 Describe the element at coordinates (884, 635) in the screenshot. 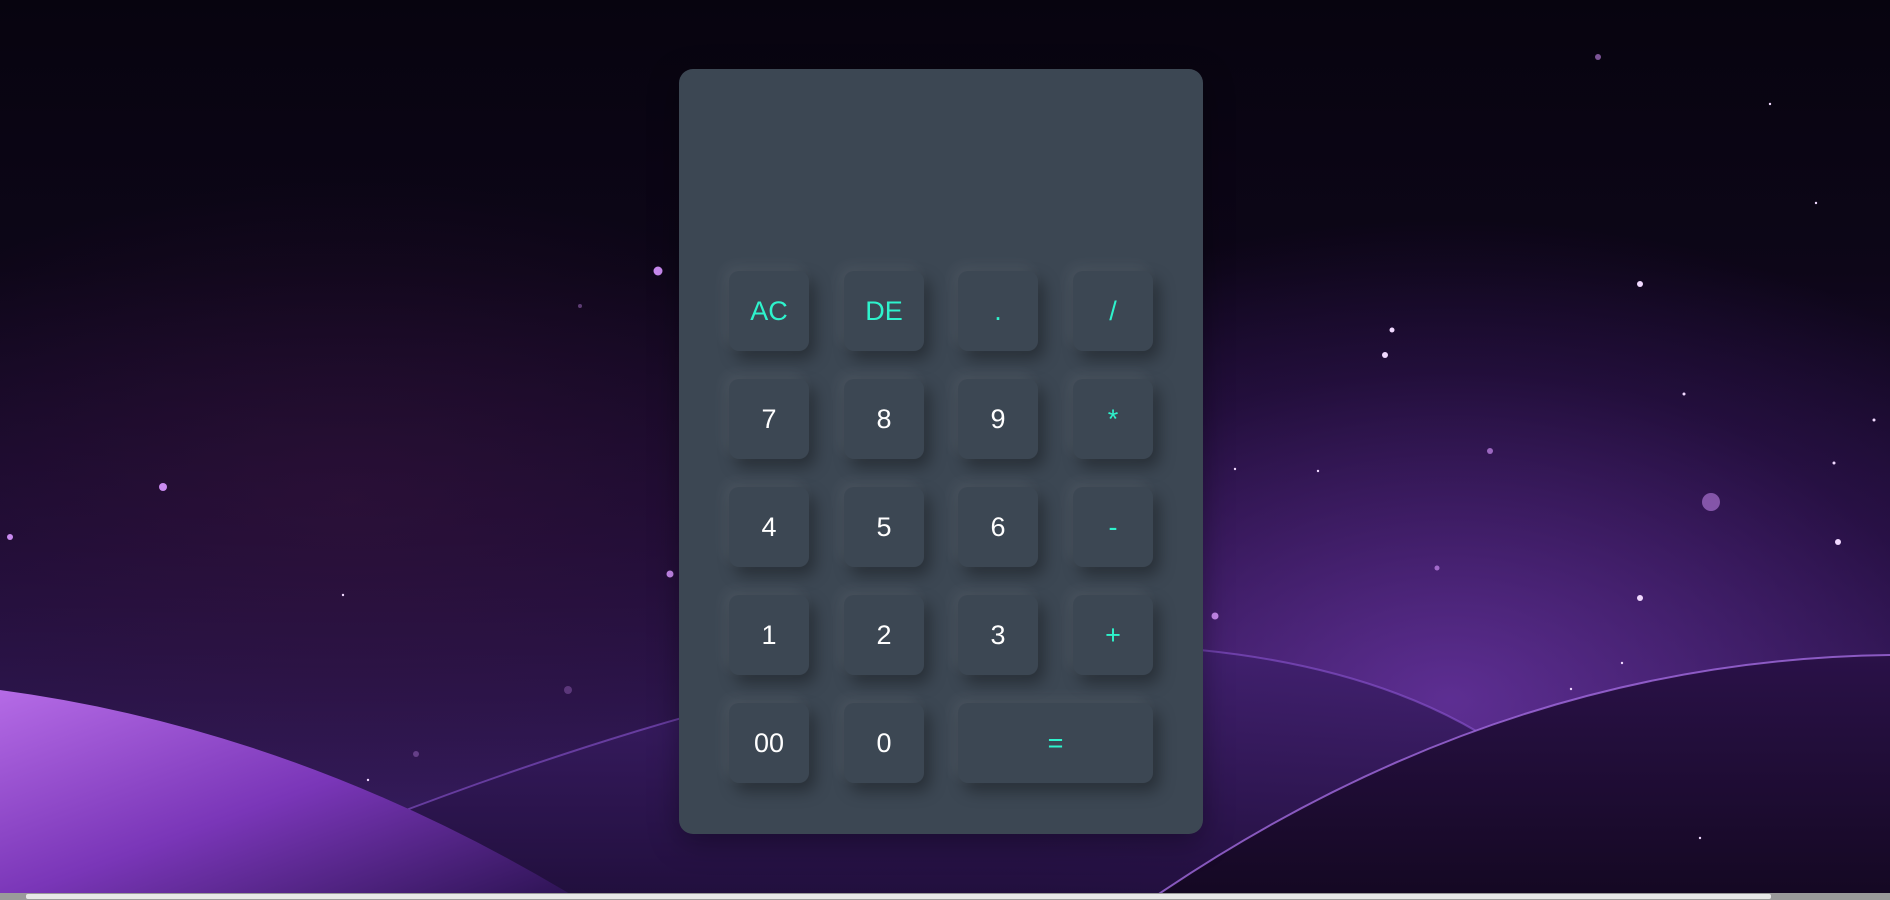

I see `digit-2-button: 2` at that location.